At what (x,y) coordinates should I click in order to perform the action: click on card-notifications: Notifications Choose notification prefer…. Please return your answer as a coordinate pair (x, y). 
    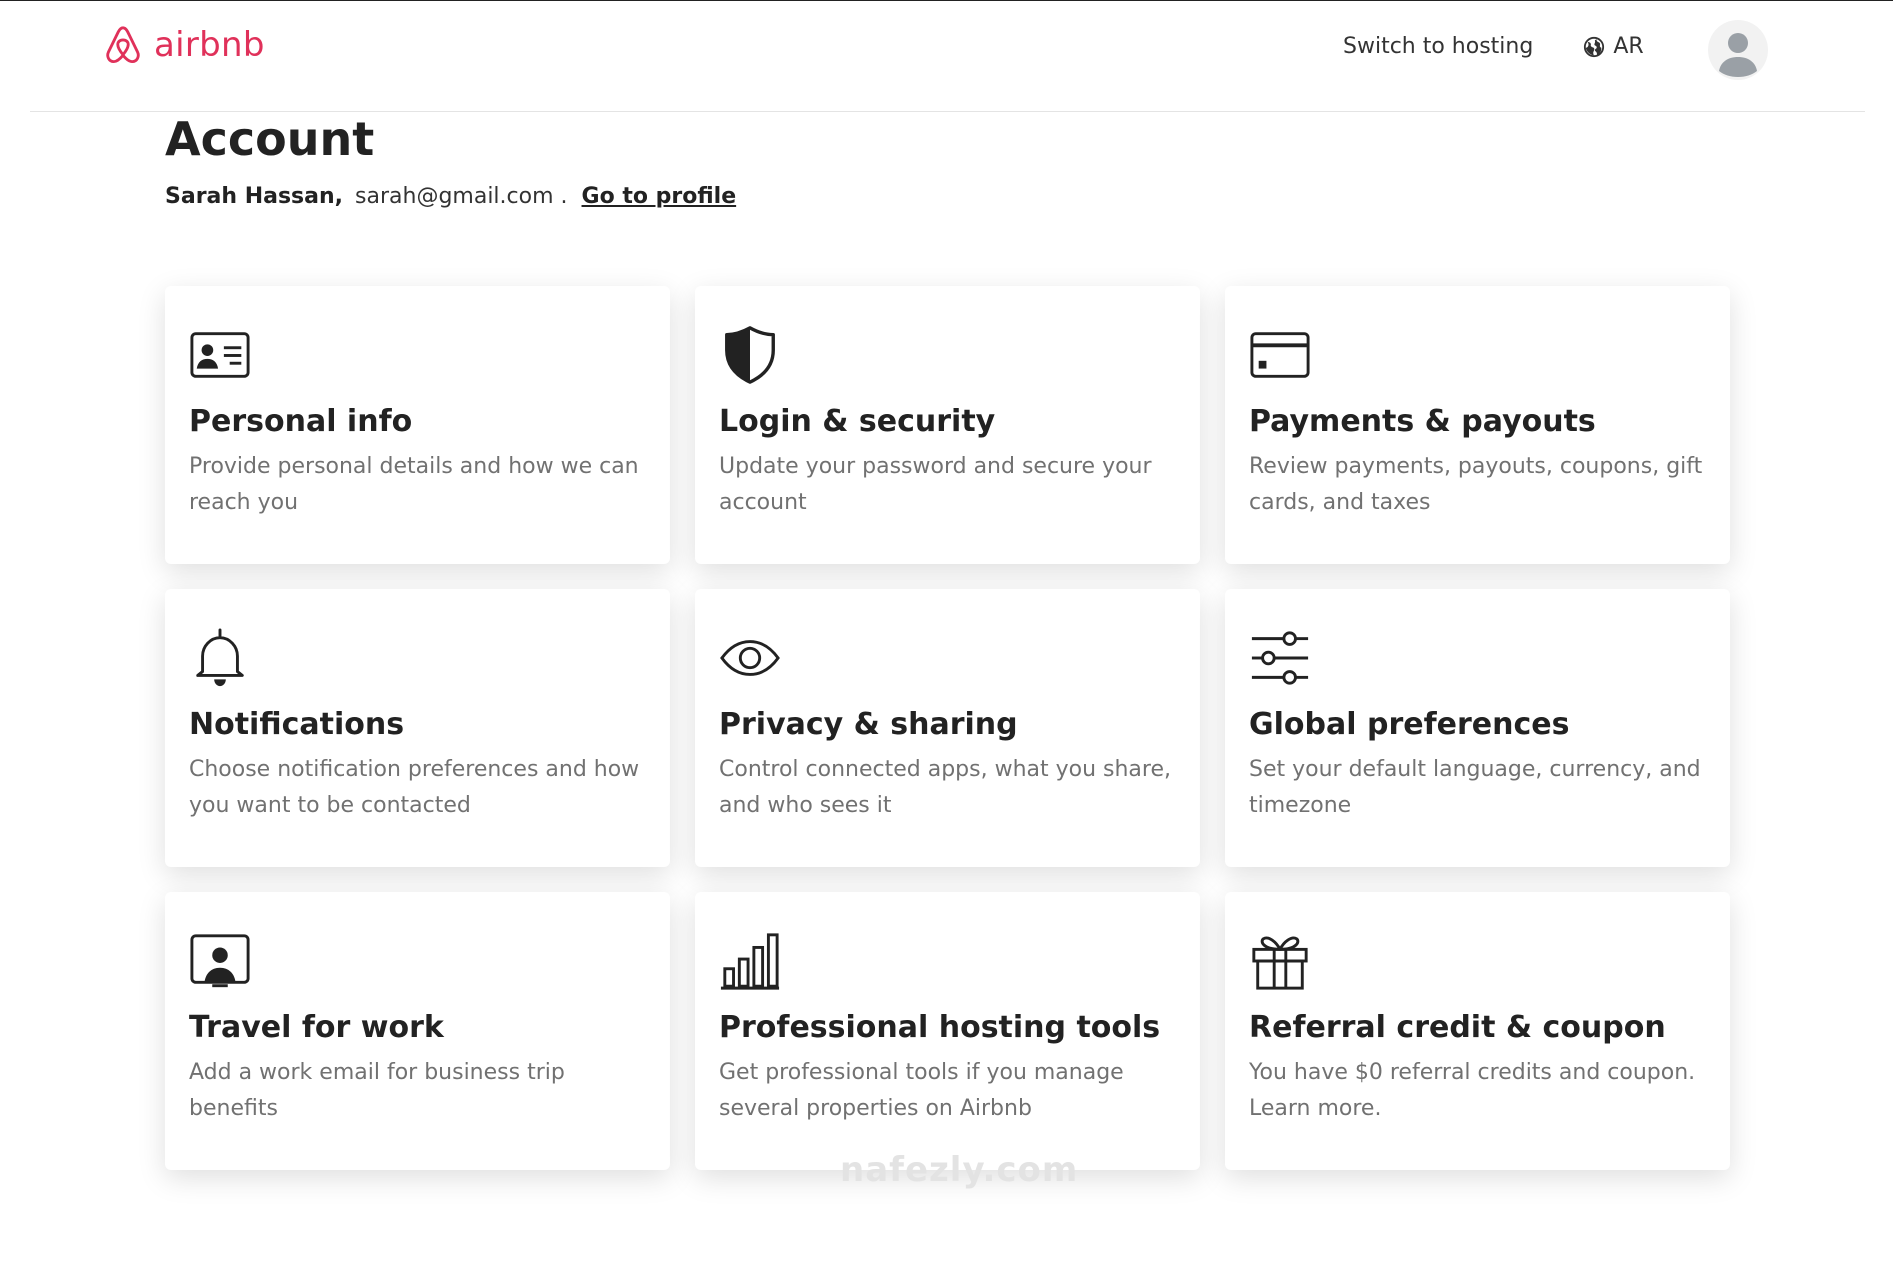
    Looking at the image, I should click on (417, 728).